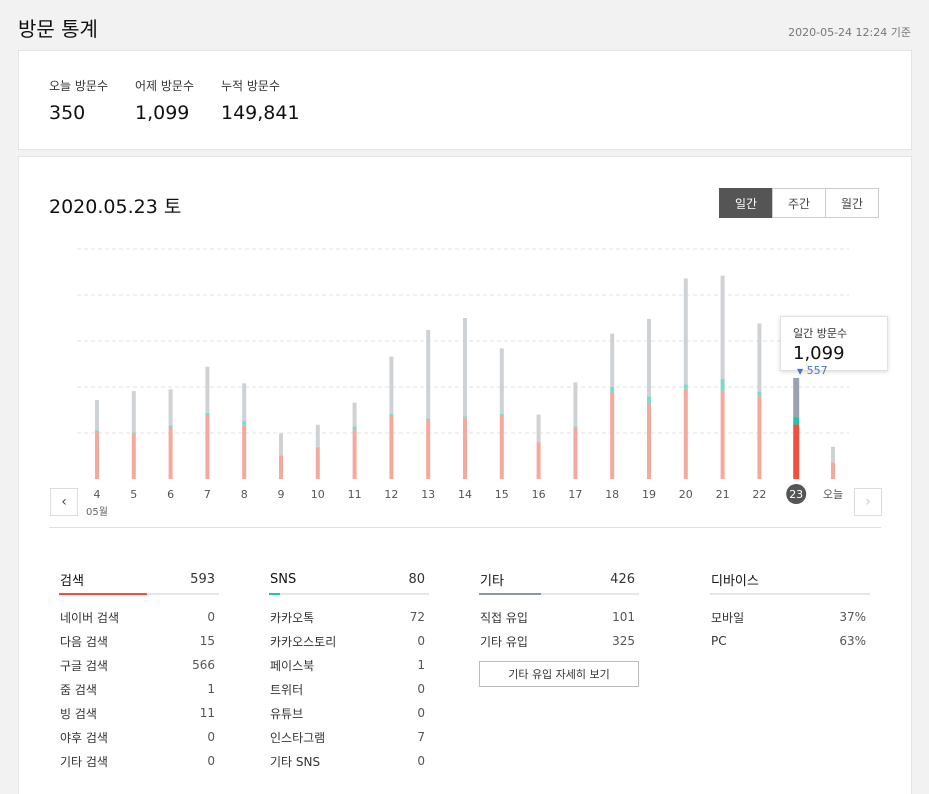  Describe the element at coordinates (790, 641) in the screenshot. I see `stats-row: PC 63%` at that location.